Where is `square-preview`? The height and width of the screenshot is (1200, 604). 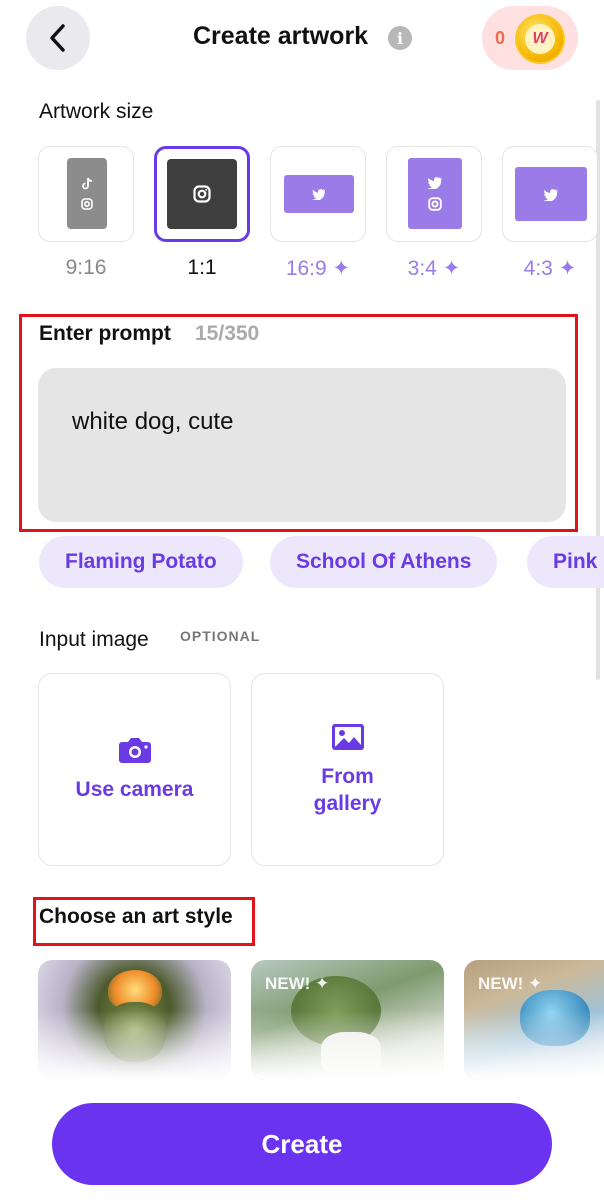 square-preview is located at coordinates (202, 194).